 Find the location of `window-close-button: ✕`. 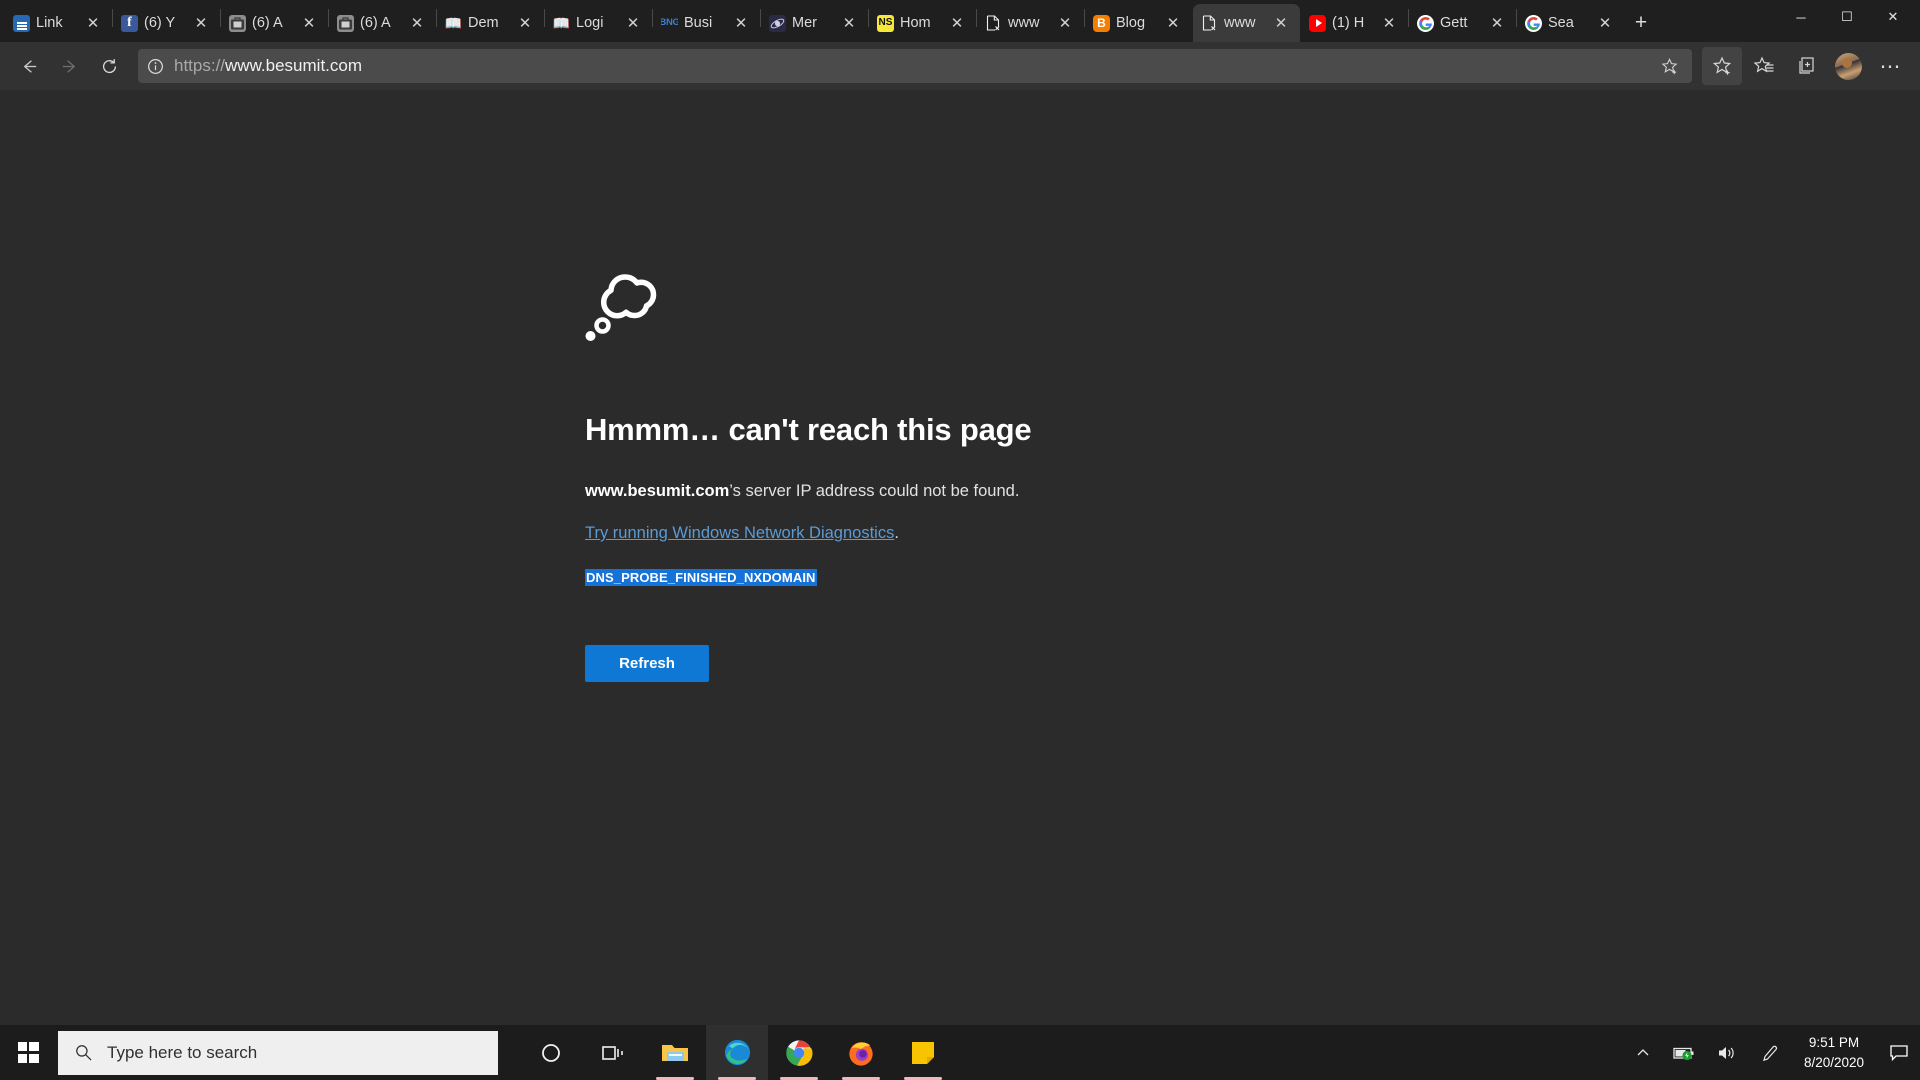

window-close-button: ✕ is located at coordinates (1893, 17).